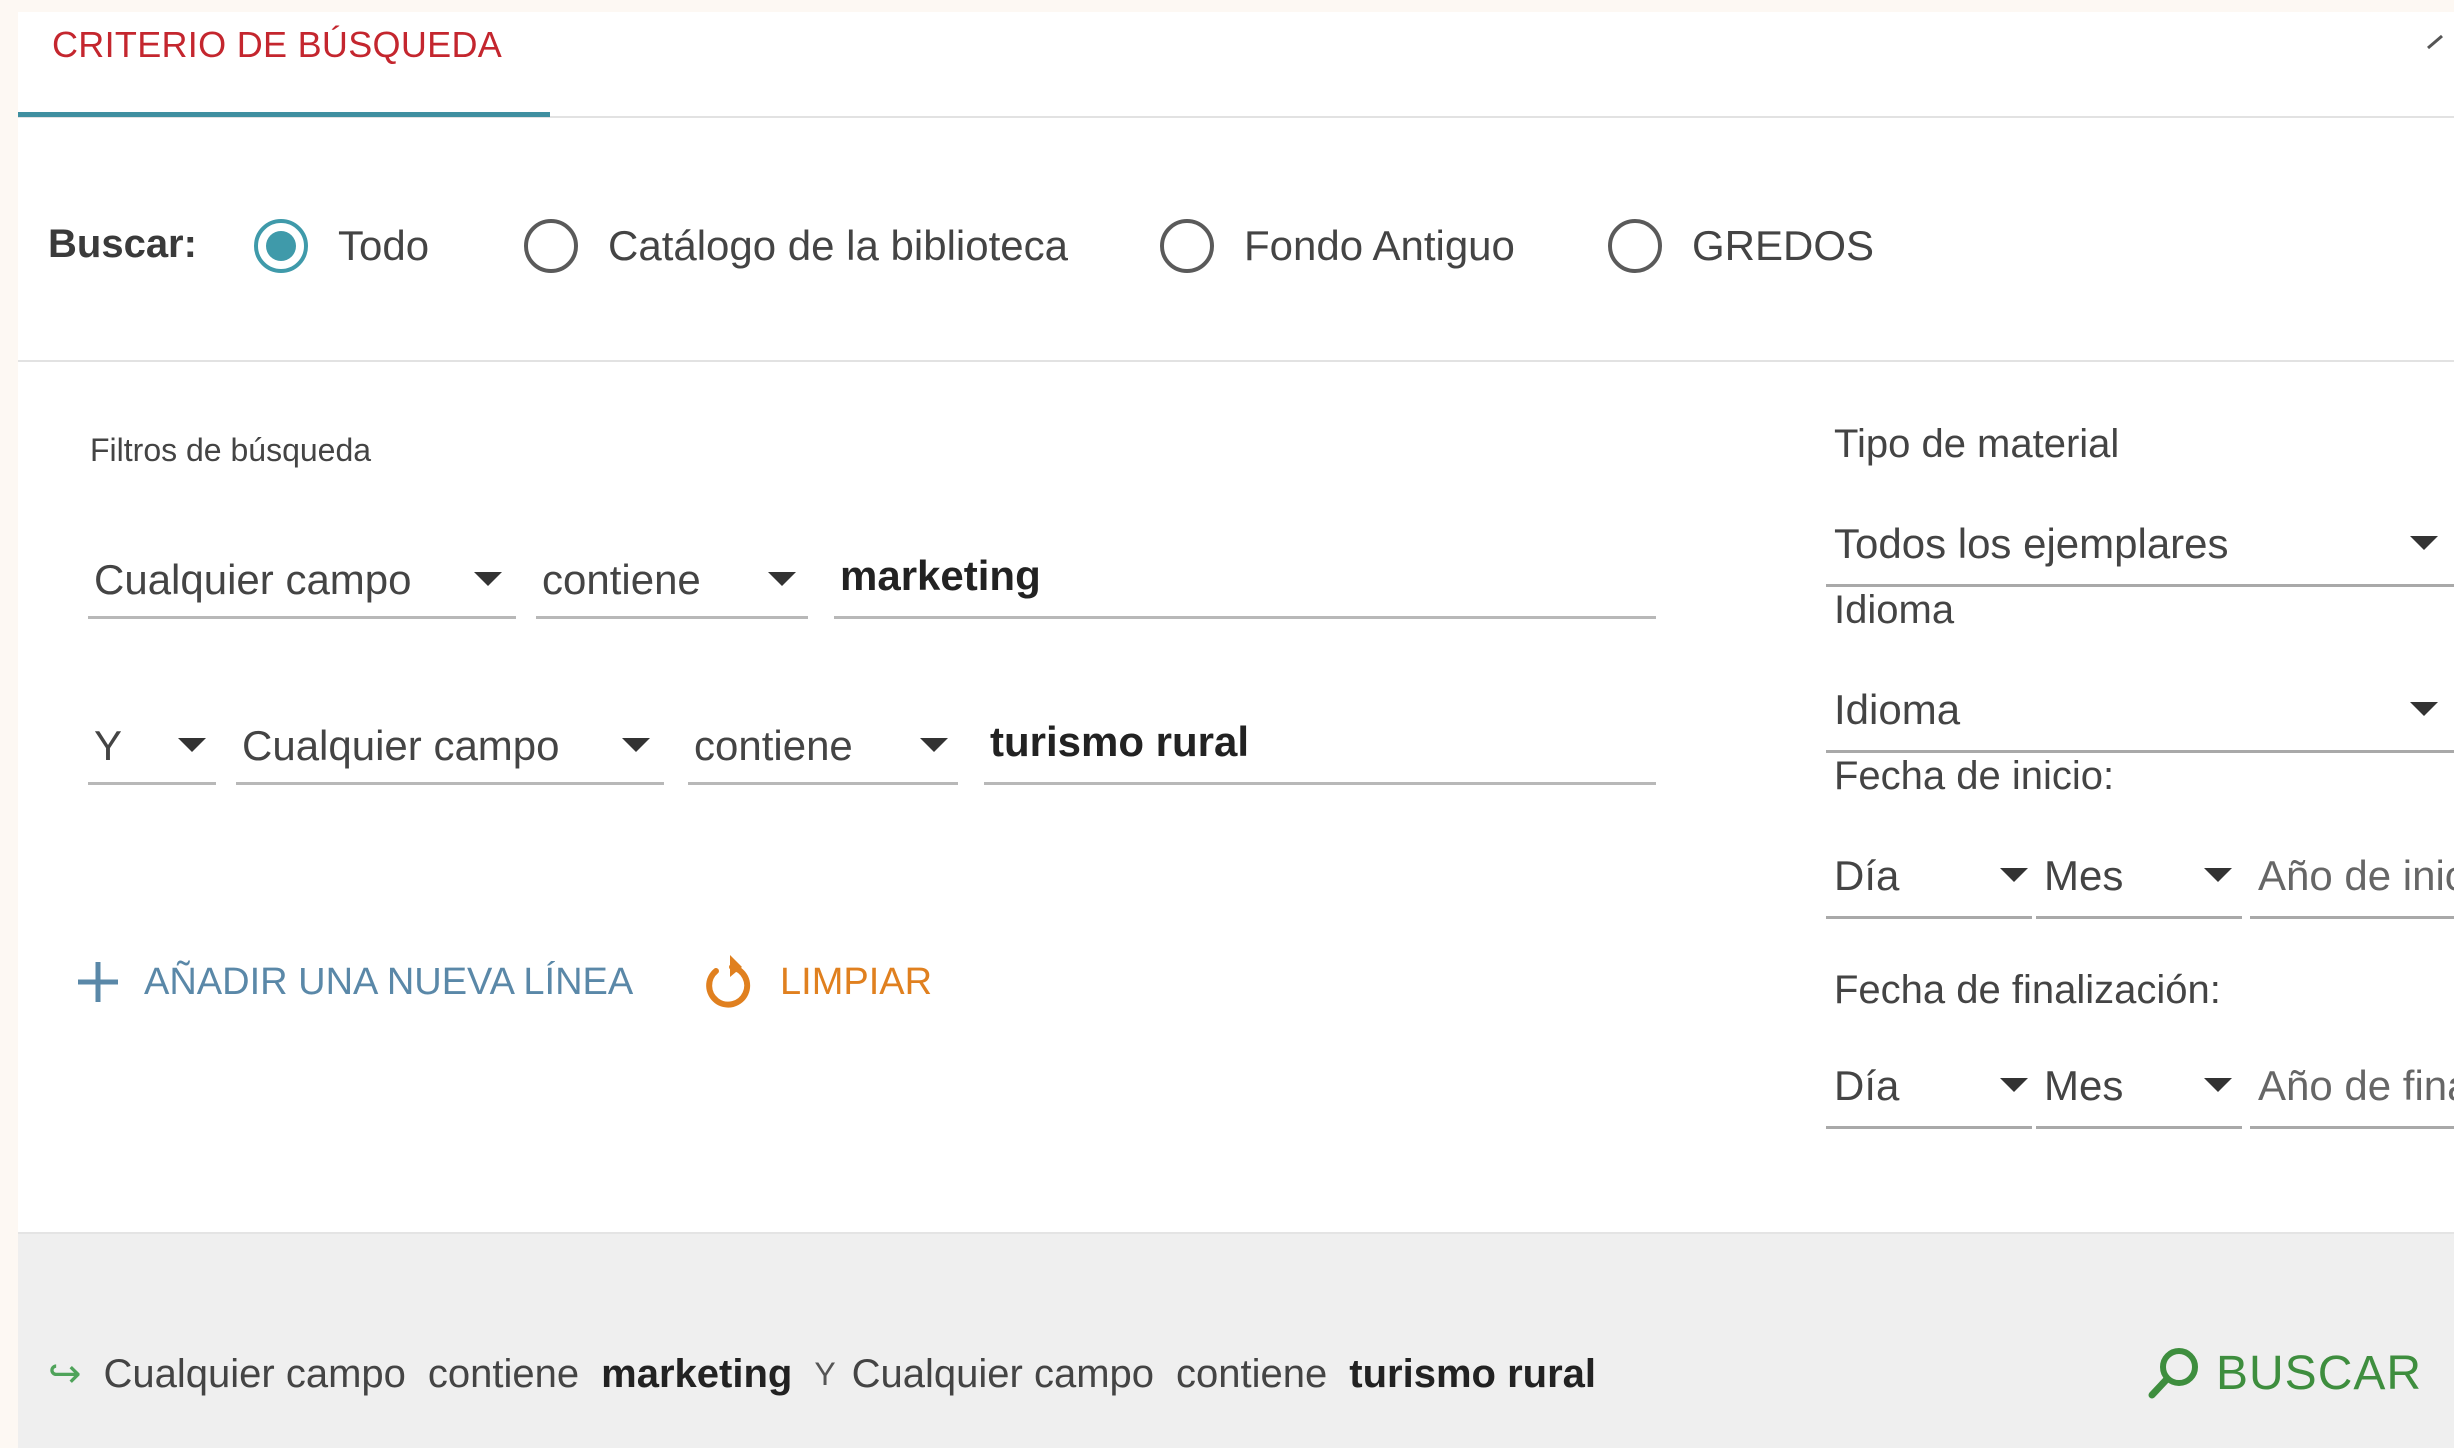 This screenshot has height=1448, width=2454. Describe the element at coordinates (1783, 245) in the screenshot. I see `scope-option-label: GREDOS` at that location.